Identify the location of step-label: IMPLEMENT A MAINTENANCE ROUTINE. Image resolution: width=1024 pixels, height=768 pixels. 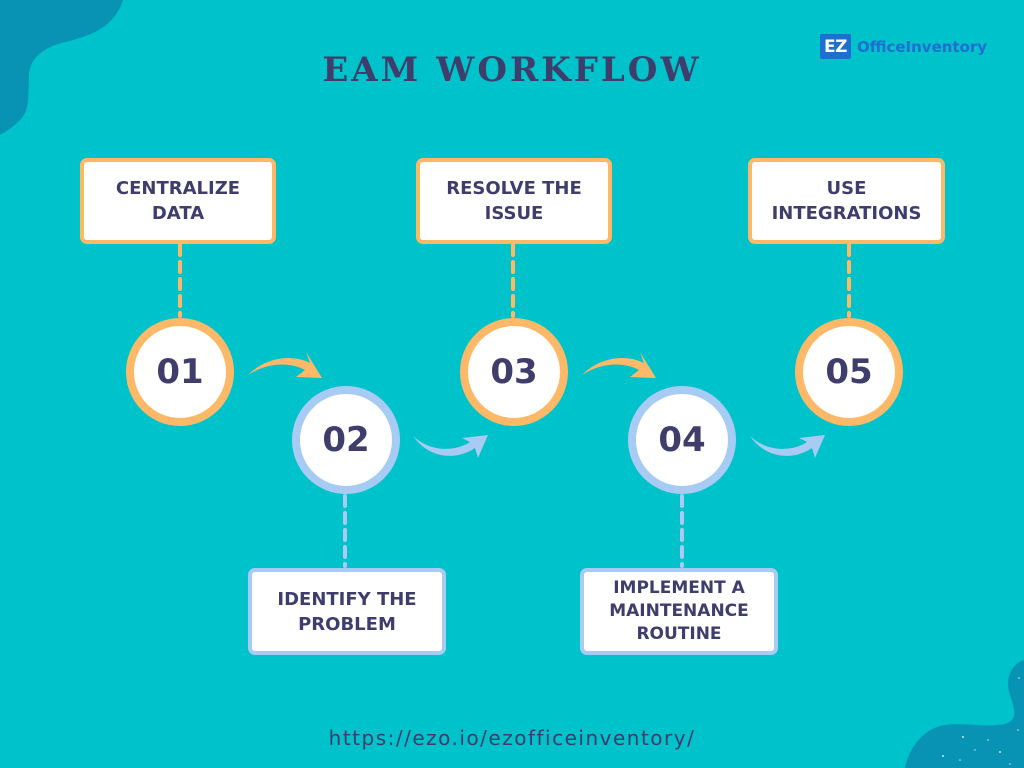
(679, 611).